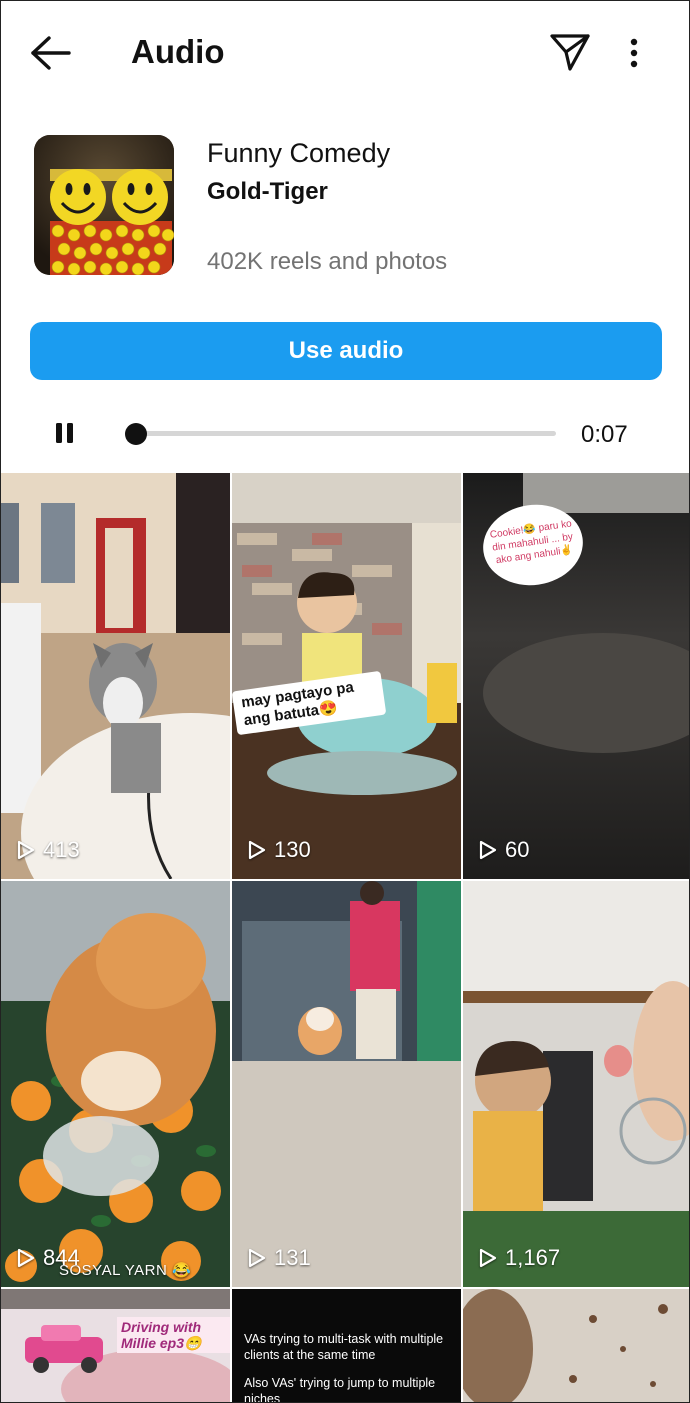 The image size is (690, 1403). Describe the element at coordinates (576, 1084) in the screenshot. I see `reel-tile: 1,167` at that location.